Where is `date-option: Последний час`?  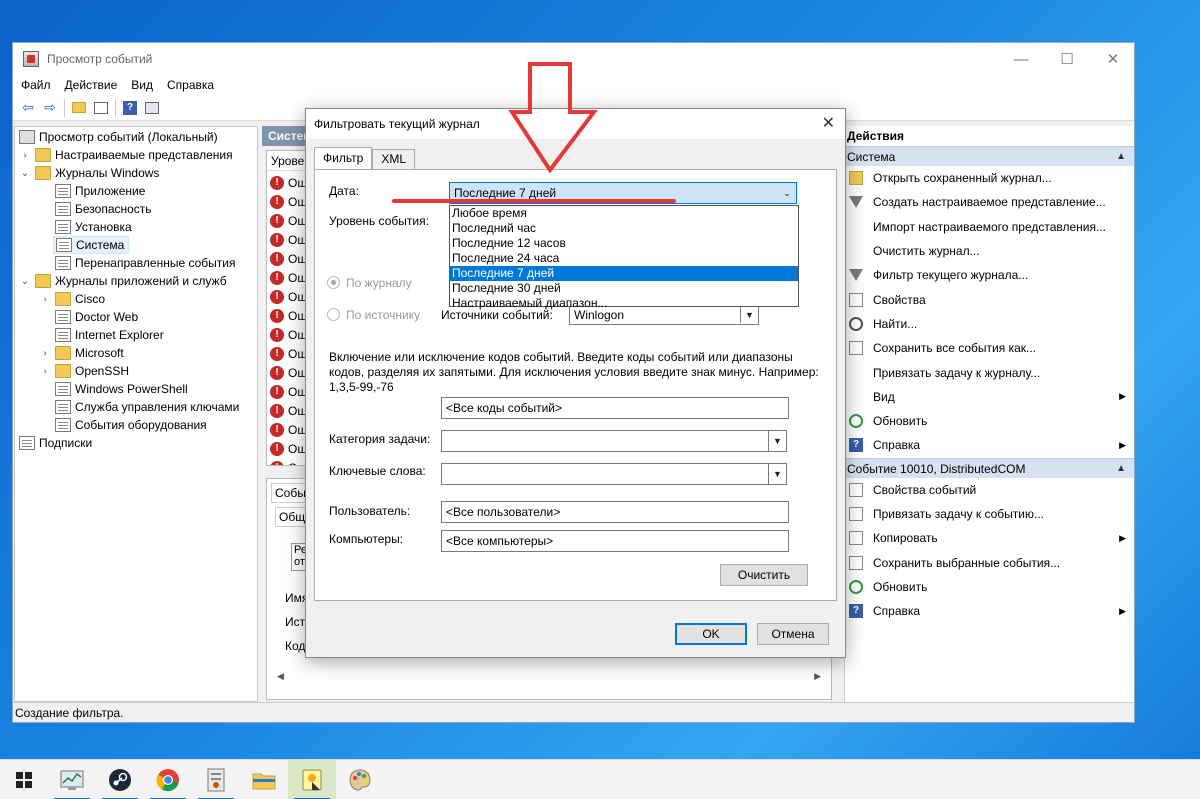
date-option: Последний час is located at coordinates (624, 228).